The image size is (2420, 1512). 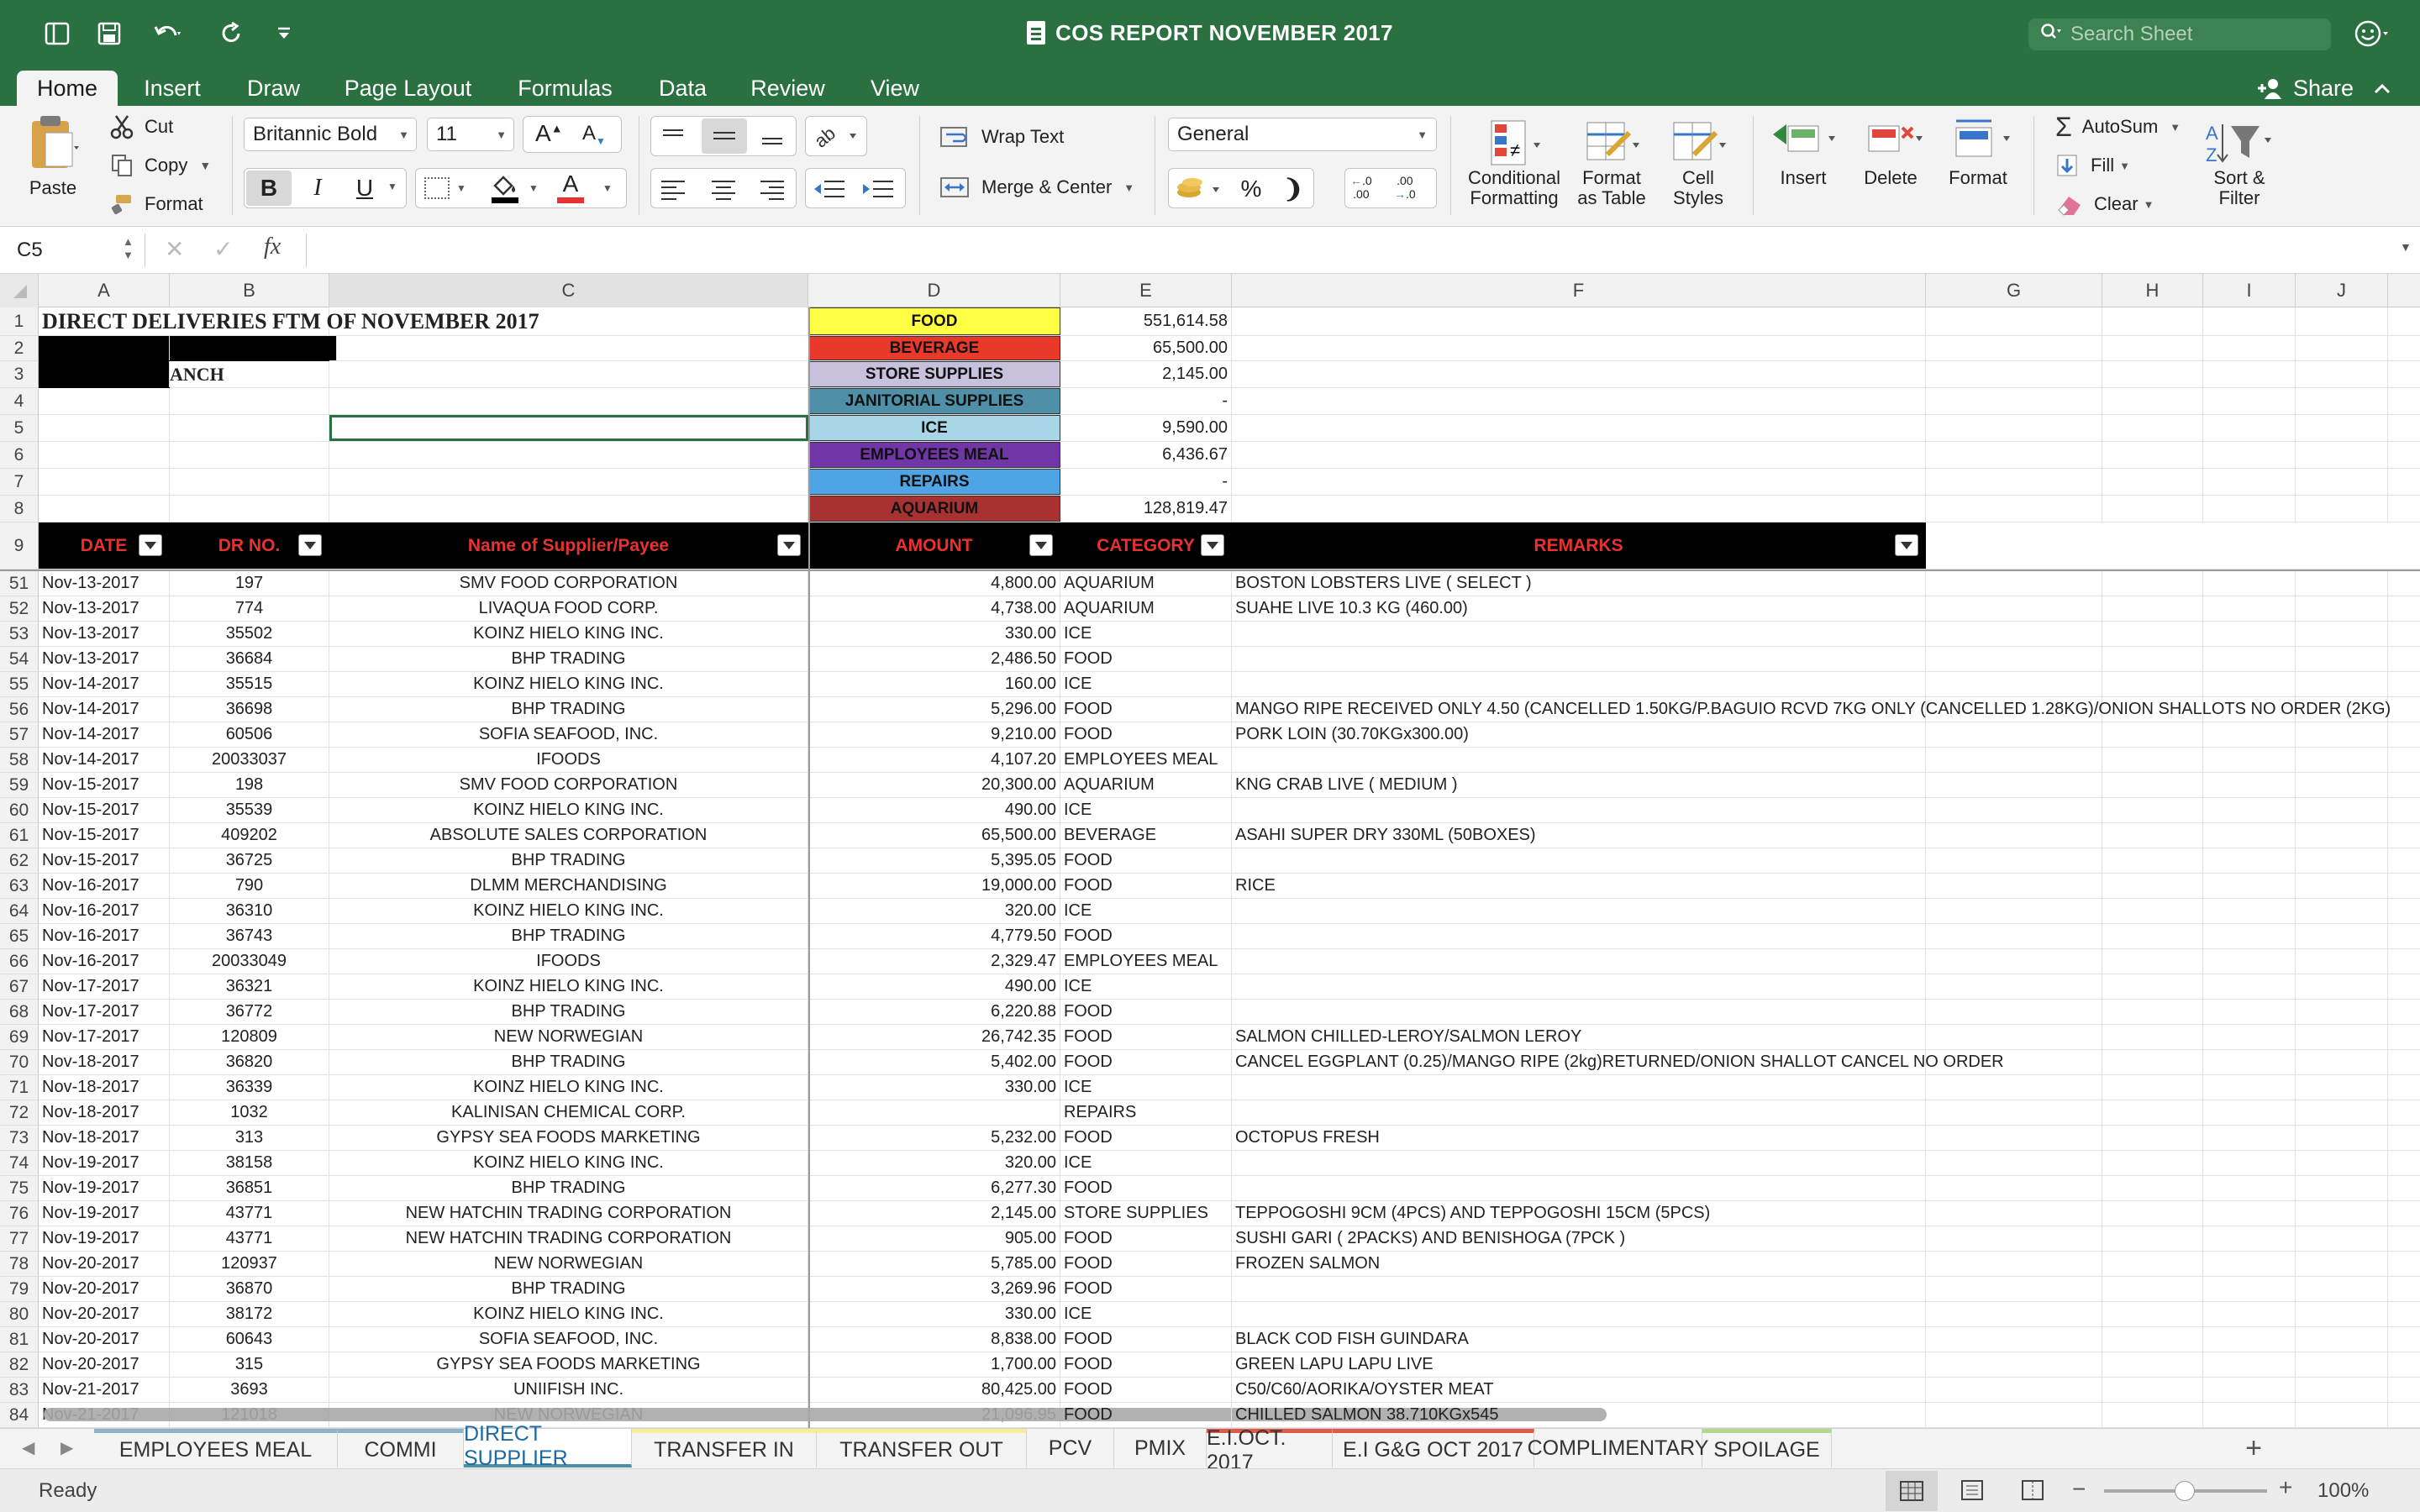 I want to click on remarks-cell: ASAHI SUPER DRY 330ML (50BOXES), so click(x=1579, y=835).